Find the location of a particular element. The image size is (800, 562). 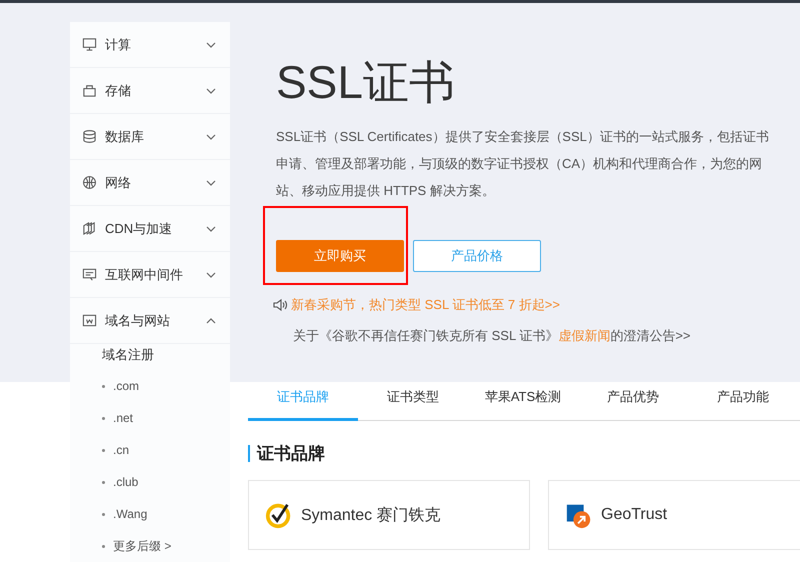

brand-card: GeoTrust is located at coordinates (674, 515).